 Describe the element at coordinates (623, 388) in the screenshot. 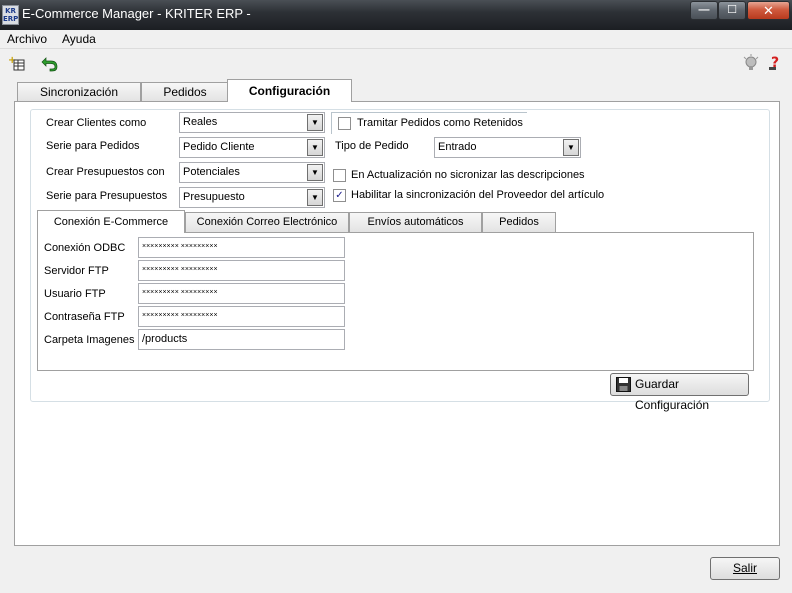

I see `floppy-disk-icon` at that location.